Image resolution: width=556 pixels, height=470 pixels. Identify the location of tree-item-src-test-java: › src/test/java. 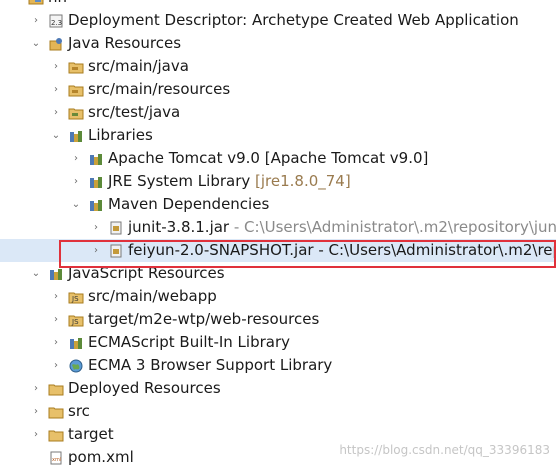
(278, 112).